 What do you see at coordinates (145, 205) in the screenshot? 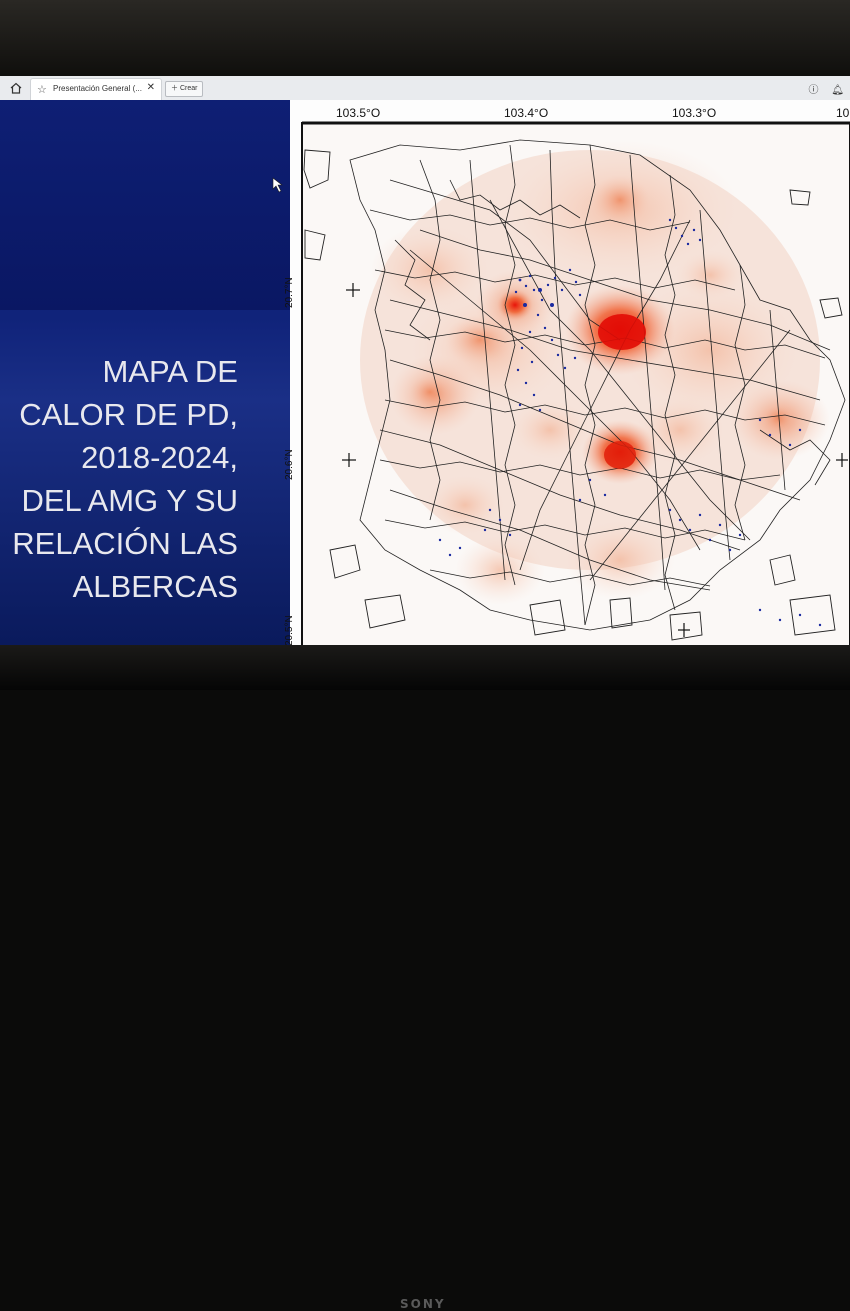
I see `slide-header-band` at bounding box center [145, 205].